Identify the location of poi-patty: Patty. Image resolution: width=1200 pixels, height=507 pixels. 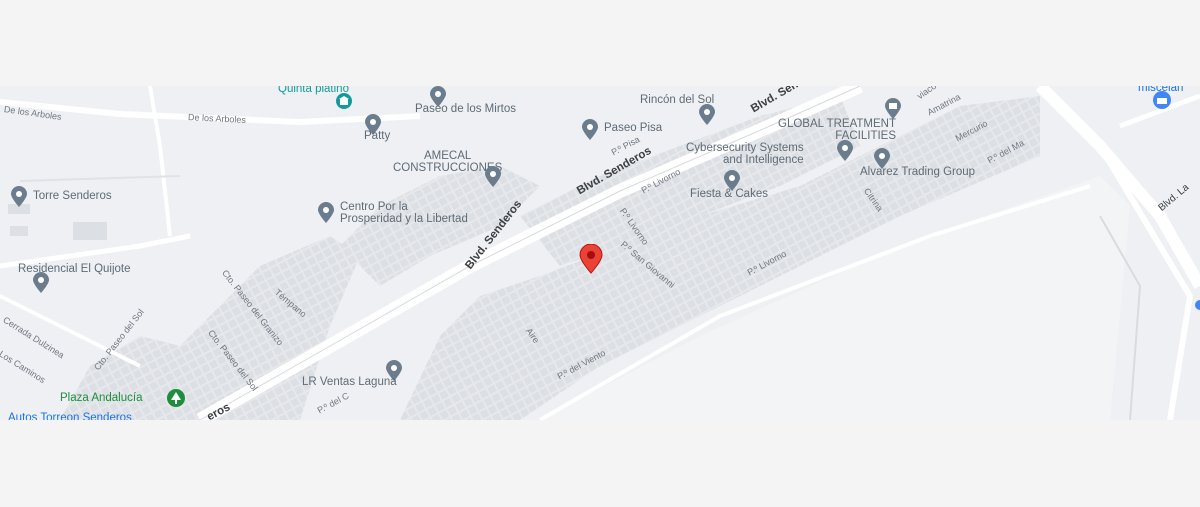
(377, 136).